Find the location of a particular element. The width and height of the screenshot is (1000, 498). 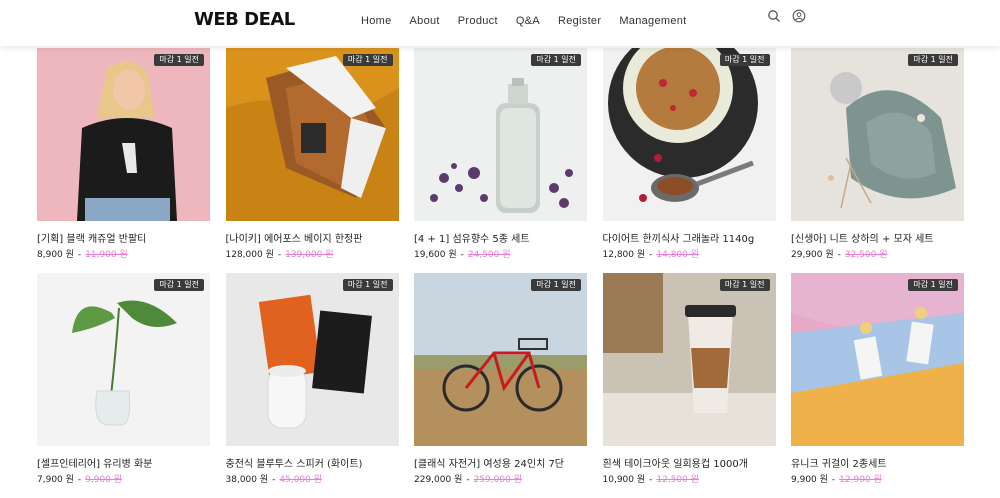

product-card: 마감 1 일전 [기획] 블랙 캐쥬얼 반팔티 8,900 원 -11,900 원 is located at coordinates (123, 160).